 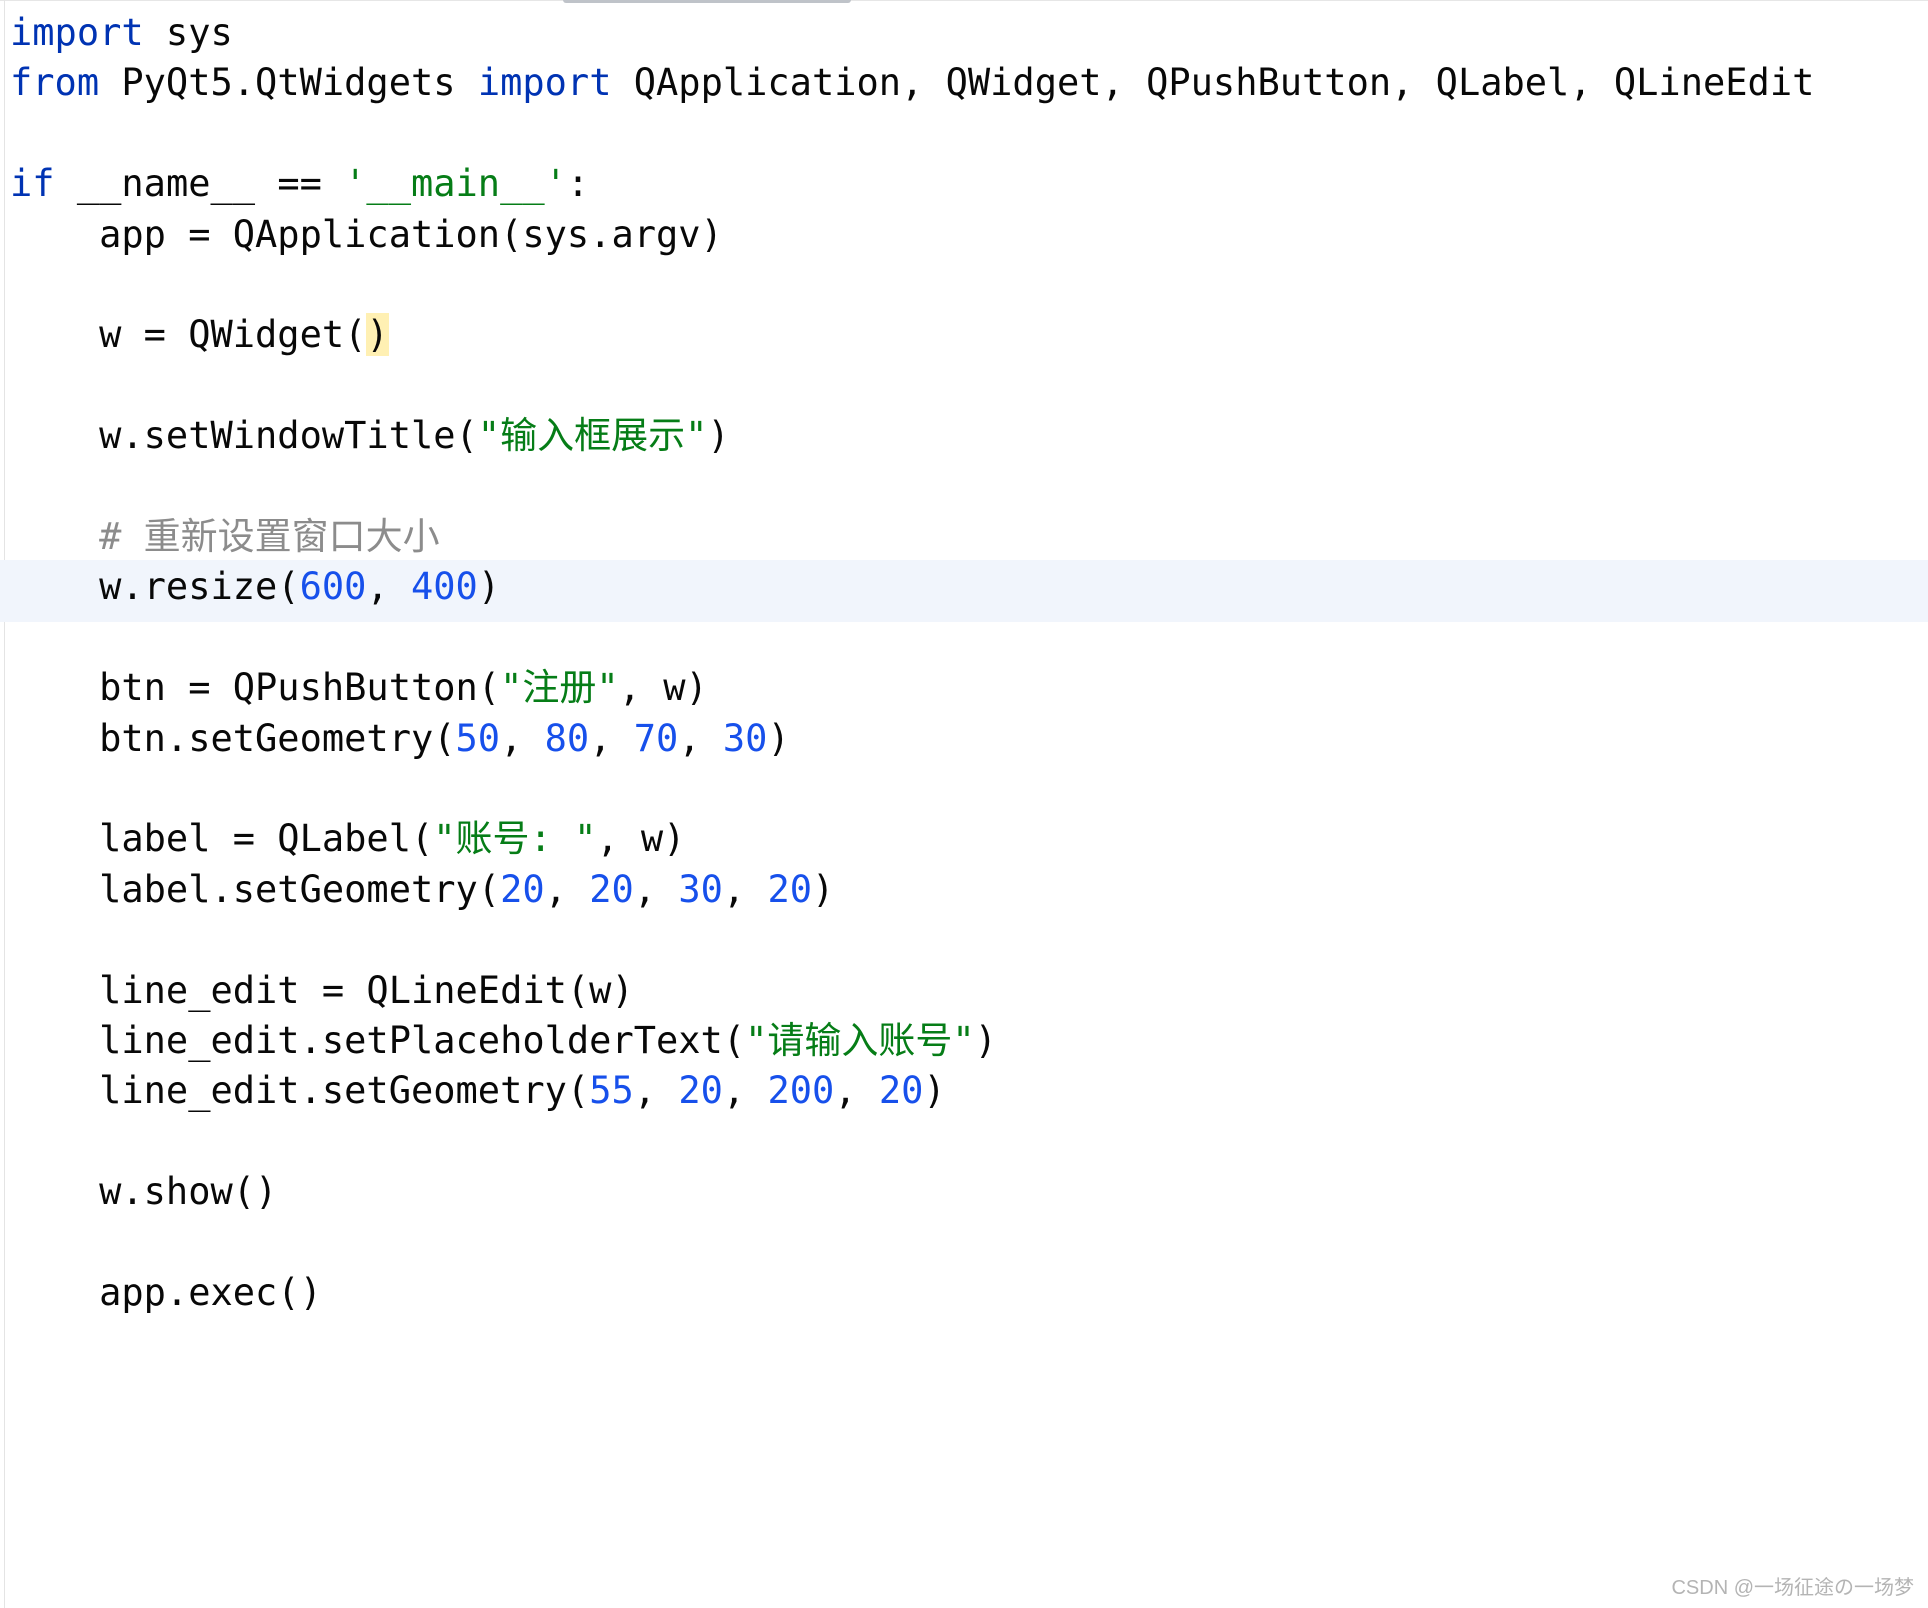 What do you see at coordinates (578, 184) in the screenshot?
I see `code-token: :` at bounding box center [578, 184].